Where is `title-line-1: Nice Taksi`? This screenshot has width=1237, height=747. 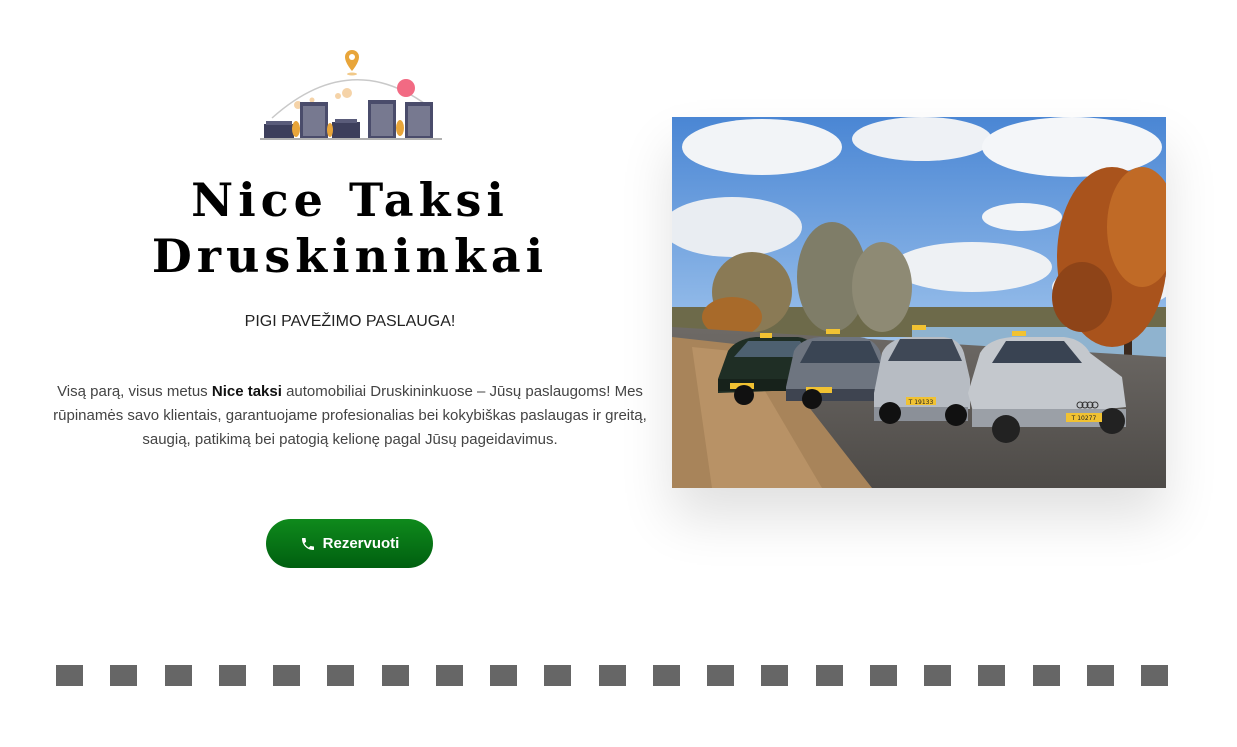
title-line-1: Nice Taksi is located at coordinates (350, 200).